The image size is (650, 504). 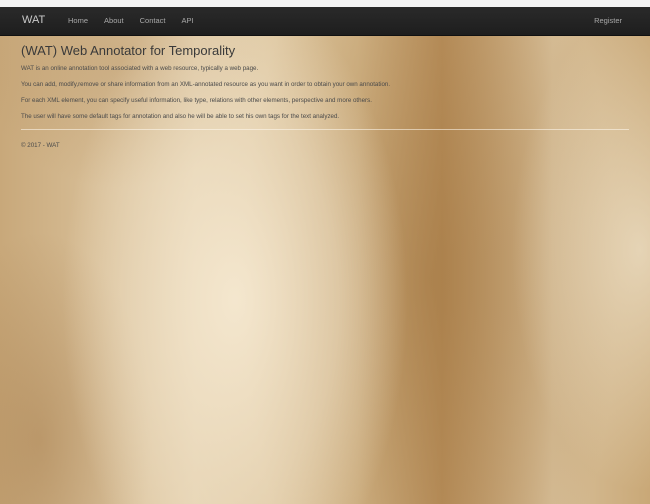 I want to click on nav-link-contact: Contact, so click(x=153, y=21).